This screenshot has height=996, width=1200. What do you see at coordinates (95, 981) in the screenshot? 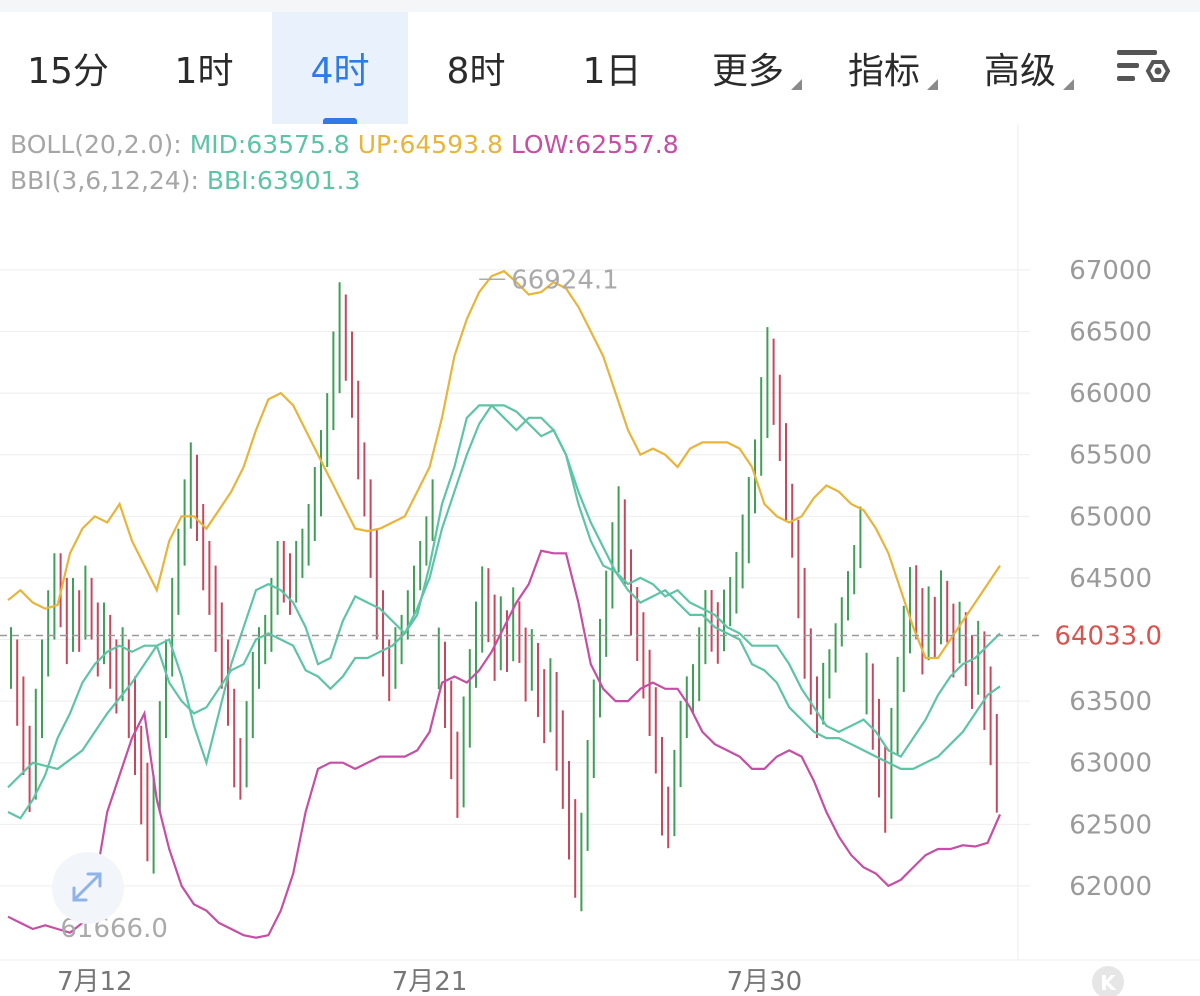
I see `x-tick-label: 7月12` at bounding box center [95, 981].